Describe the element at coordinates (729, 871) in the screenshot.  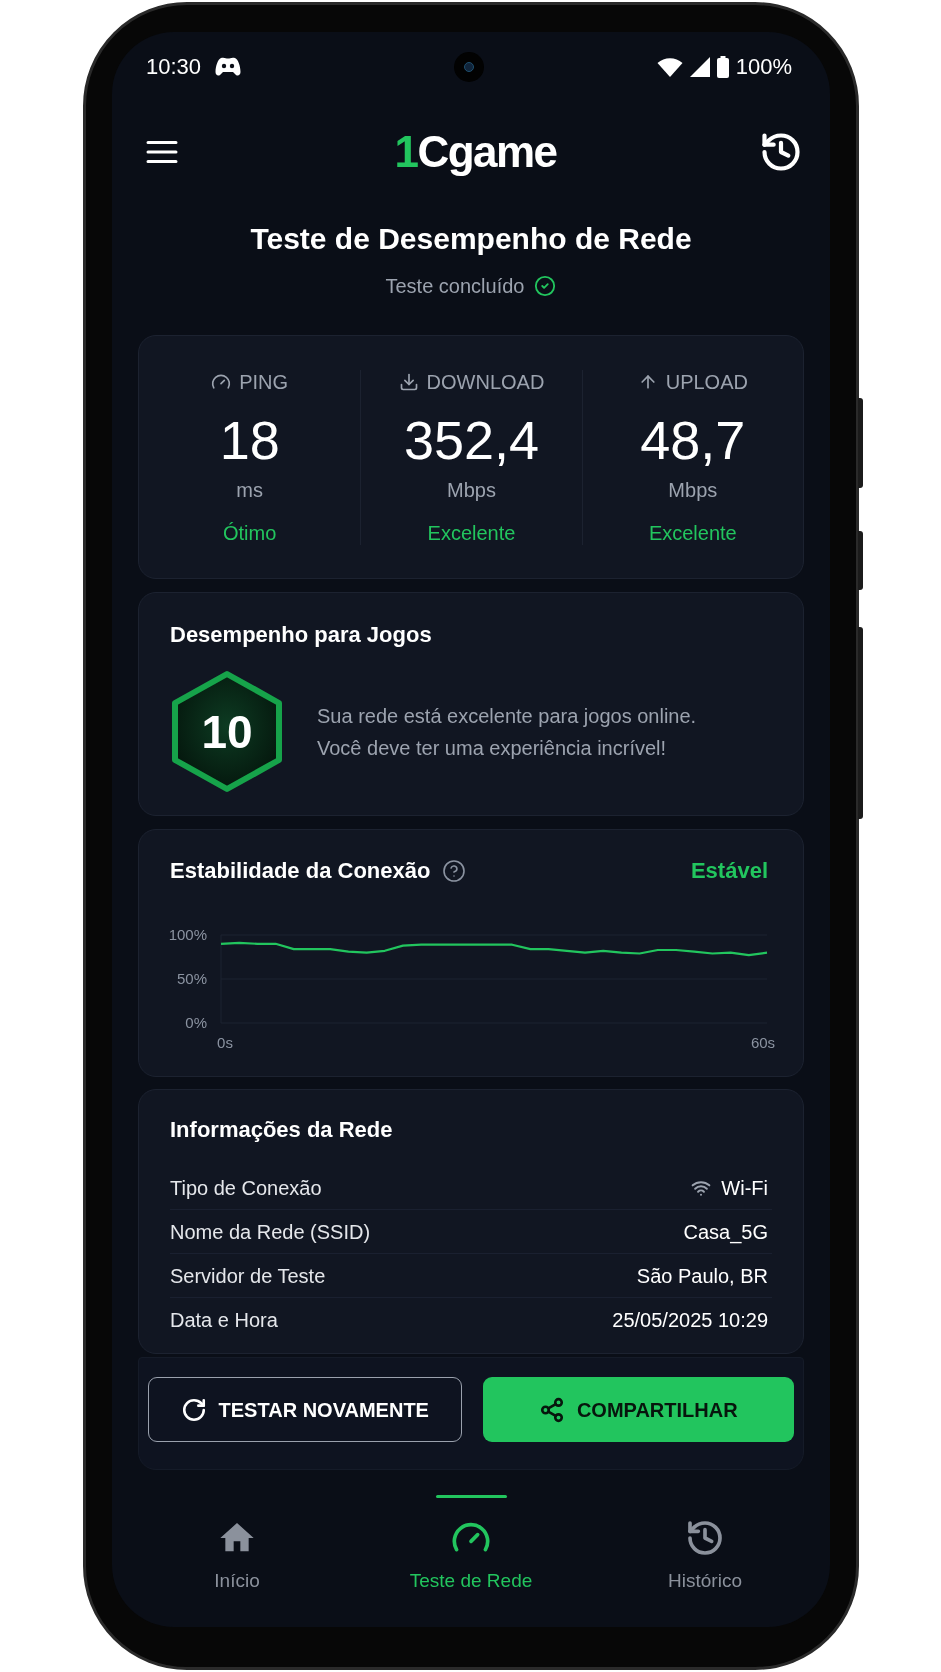
I see `stability-status: Estável` at that location.